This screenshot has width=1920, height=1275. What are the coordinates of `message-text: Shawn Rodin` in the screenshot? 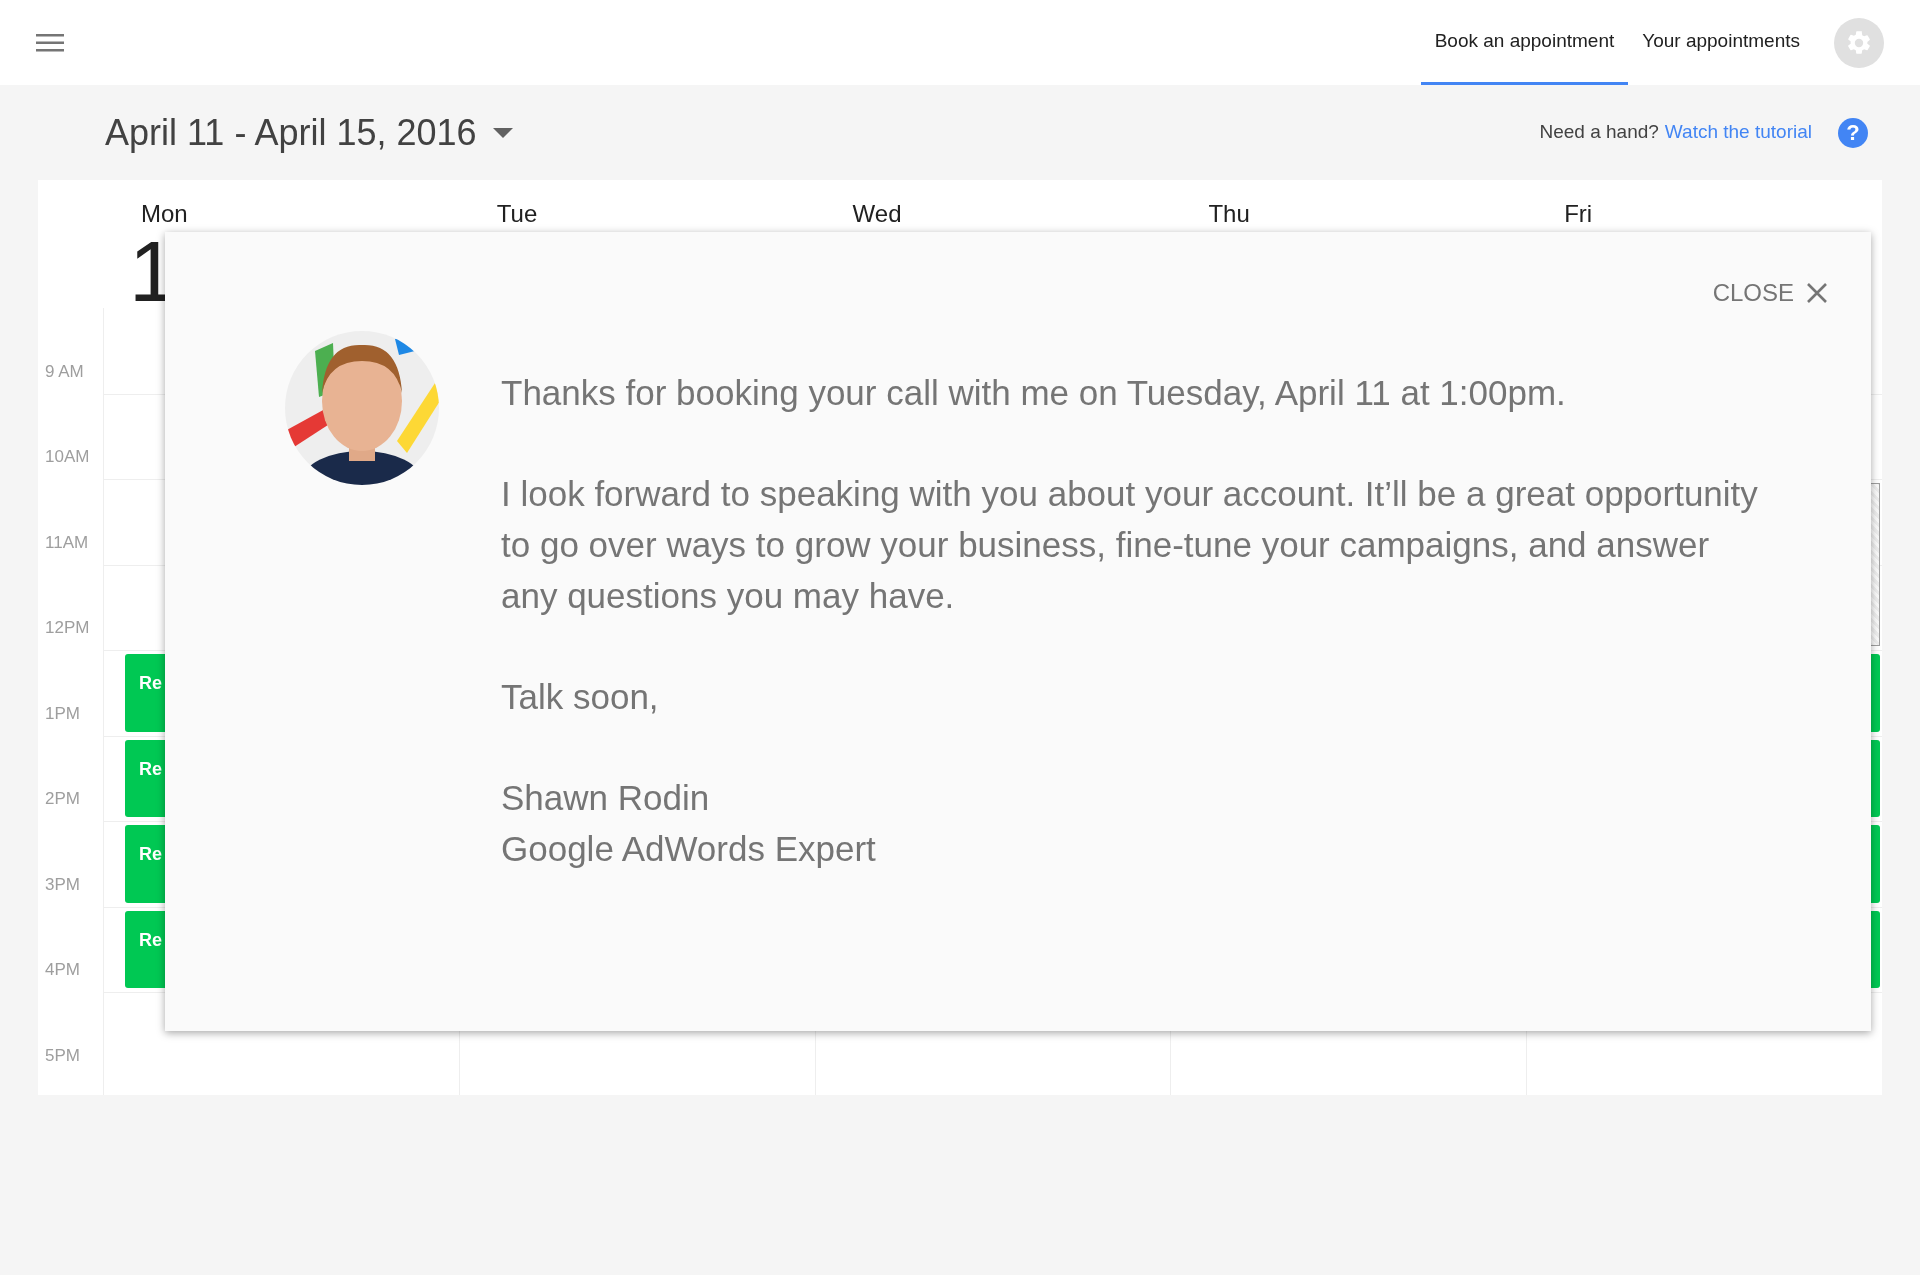 It's located at (606, 798).